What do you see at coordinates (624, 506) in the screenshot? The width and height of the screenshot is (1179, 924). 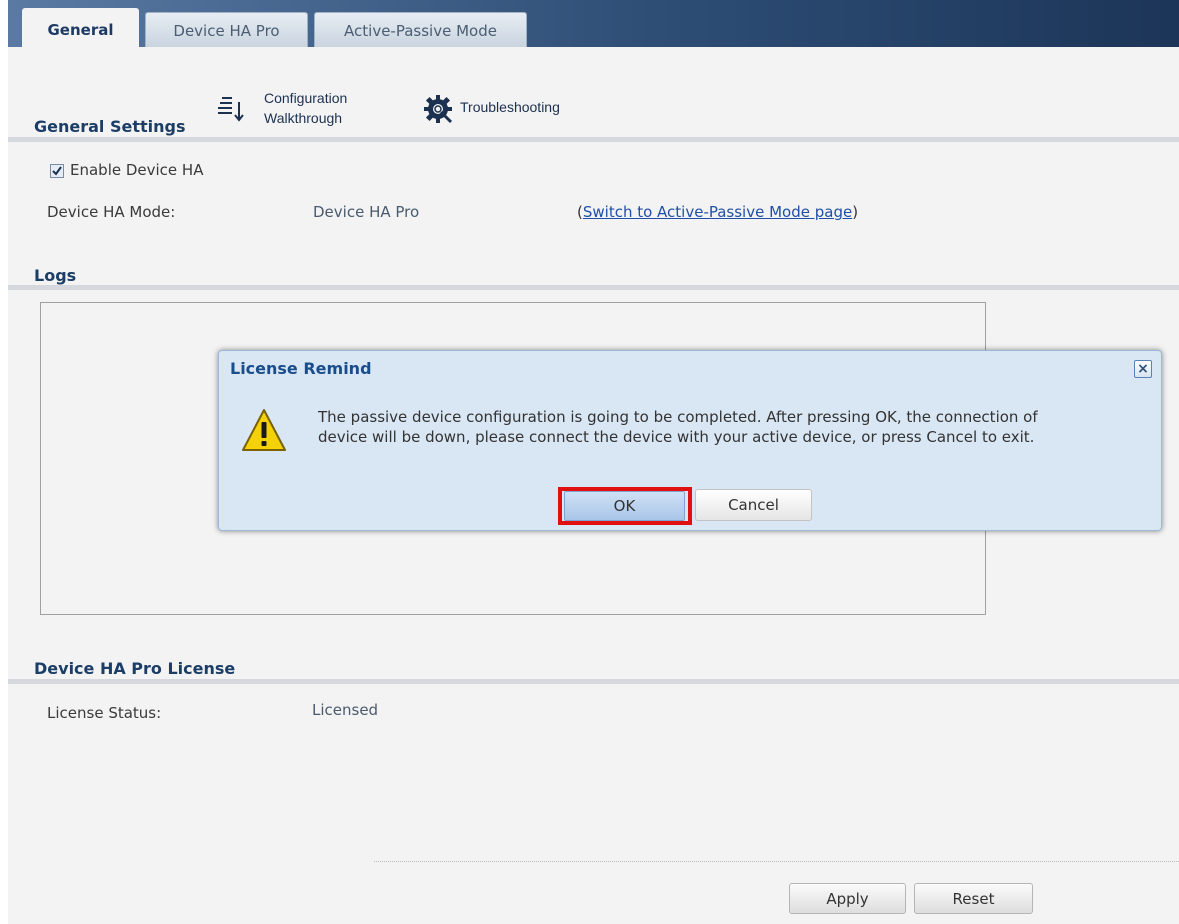 I see `ok-button: OK` at bounding box center [624, 506].